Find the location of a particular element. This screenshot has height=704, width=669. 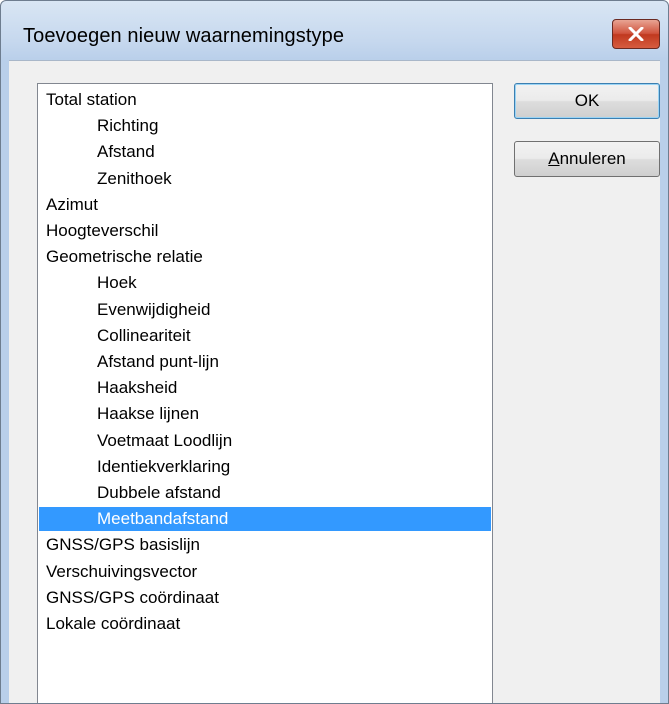

list-item: Haaksheid is located at coordinates (265, 388).